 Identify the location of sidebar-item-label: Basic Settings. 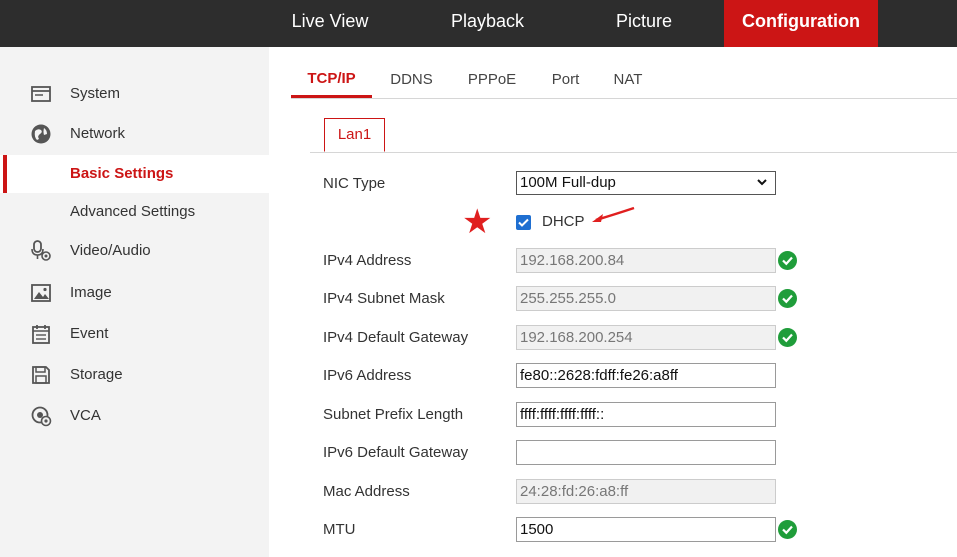
(122, 173).